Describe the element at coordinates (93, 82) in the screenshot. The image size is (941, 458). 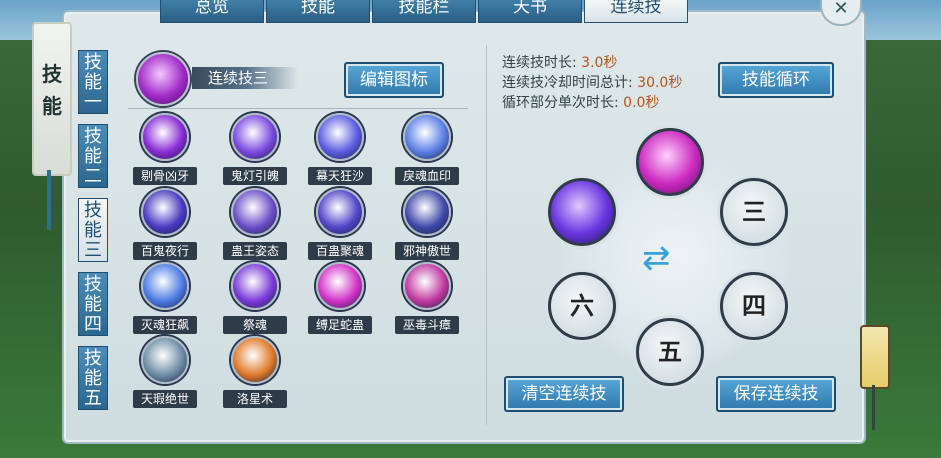
I see `side-tab-1: 技能一` at that location.